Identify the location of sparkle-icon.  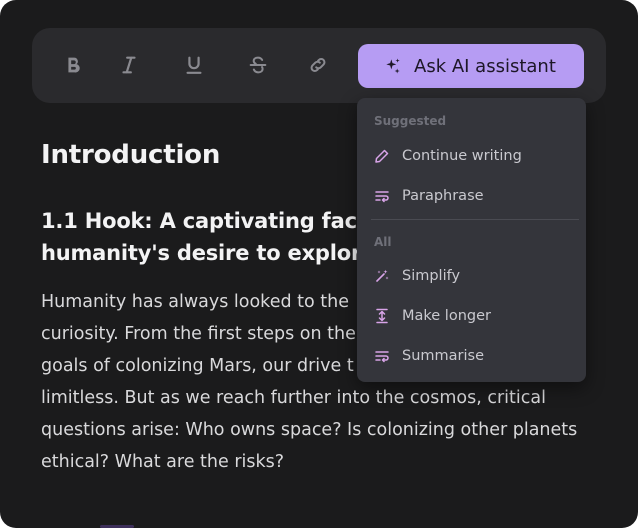
(393, 66).